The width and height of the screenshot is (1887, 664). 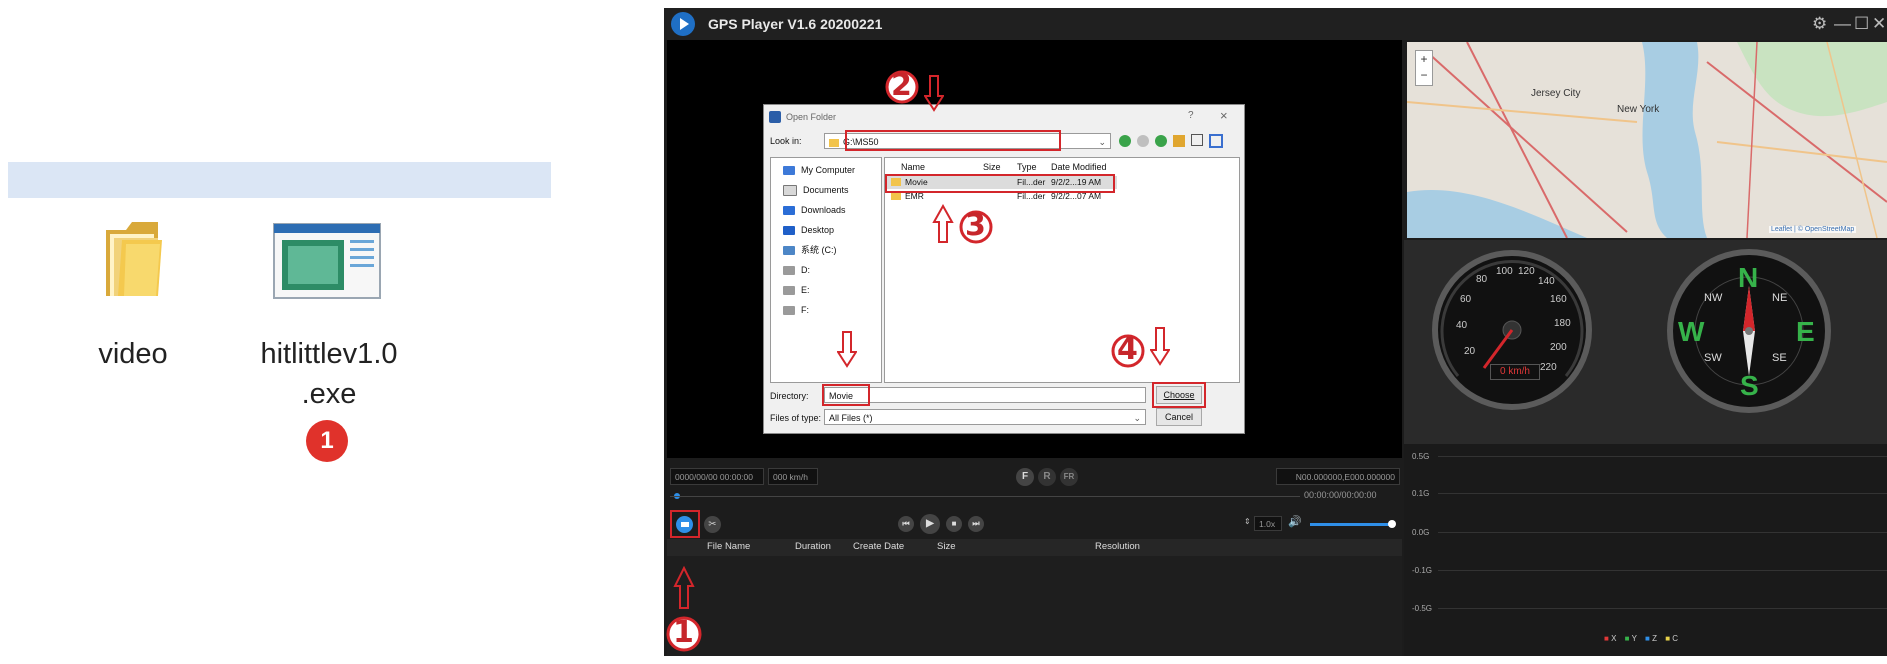 I want to click on exe-label-line1: hitlittlev1.0, so click(x=329, y=354).